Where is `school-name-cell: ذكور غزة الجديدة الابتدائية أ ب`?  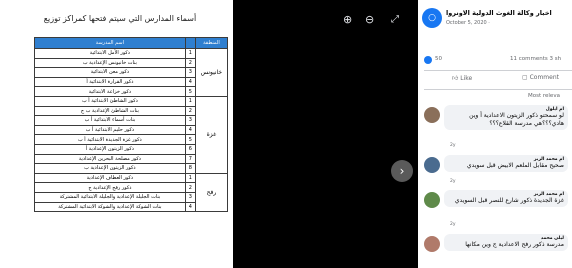
school-name-cell: ذكور غزة الجديدة الابتدائية أ ب is located at coordinates (110, 139).